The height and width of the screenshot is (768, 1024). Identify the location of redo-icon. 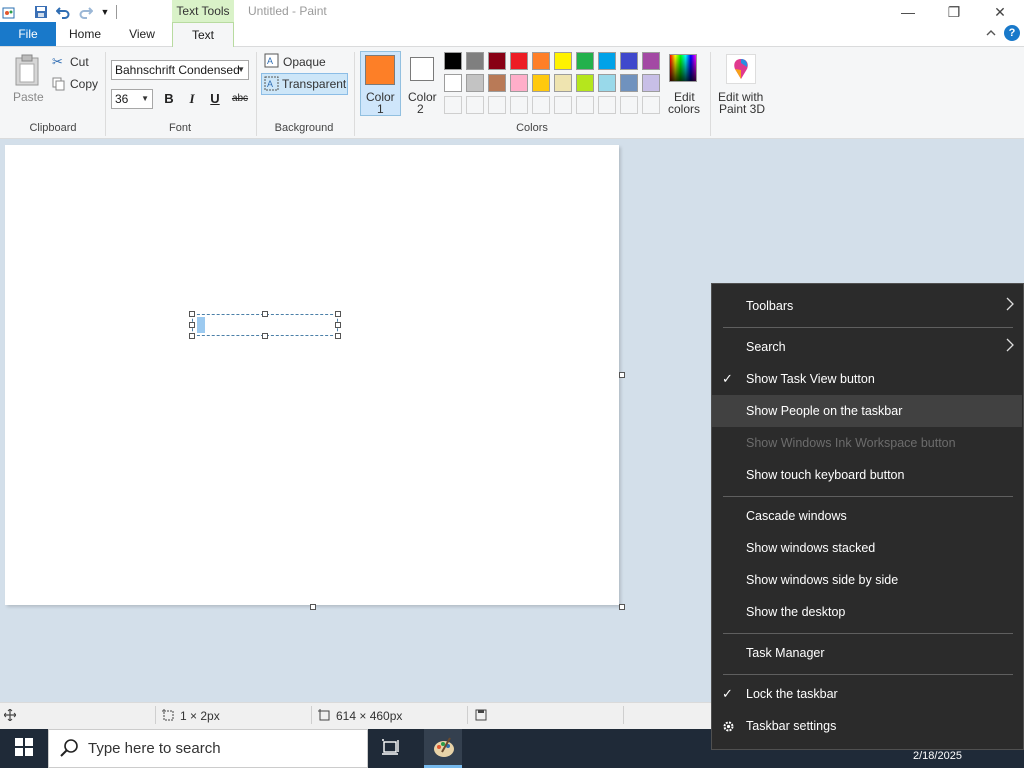
(86, 12).